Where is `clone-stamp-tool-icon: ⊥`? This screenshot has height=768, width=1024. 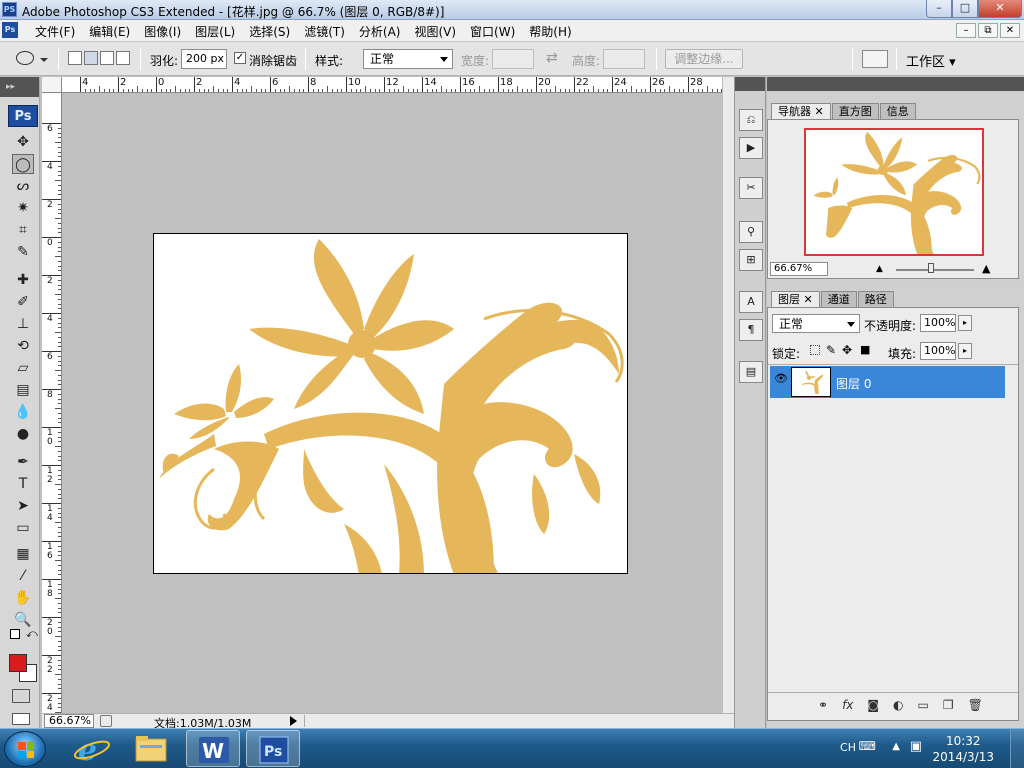 clone-stamp-tool-icon: ⊥ is located at coordinates (23, 324).